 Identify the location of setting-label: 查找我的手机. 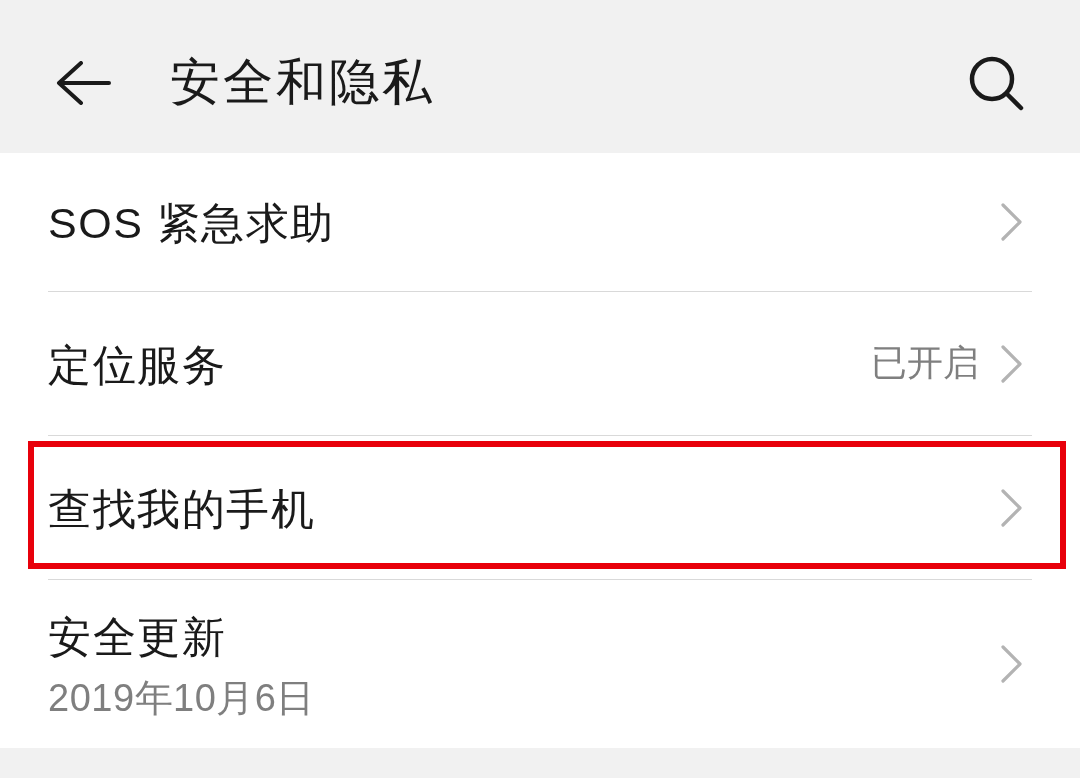
(181, 509).